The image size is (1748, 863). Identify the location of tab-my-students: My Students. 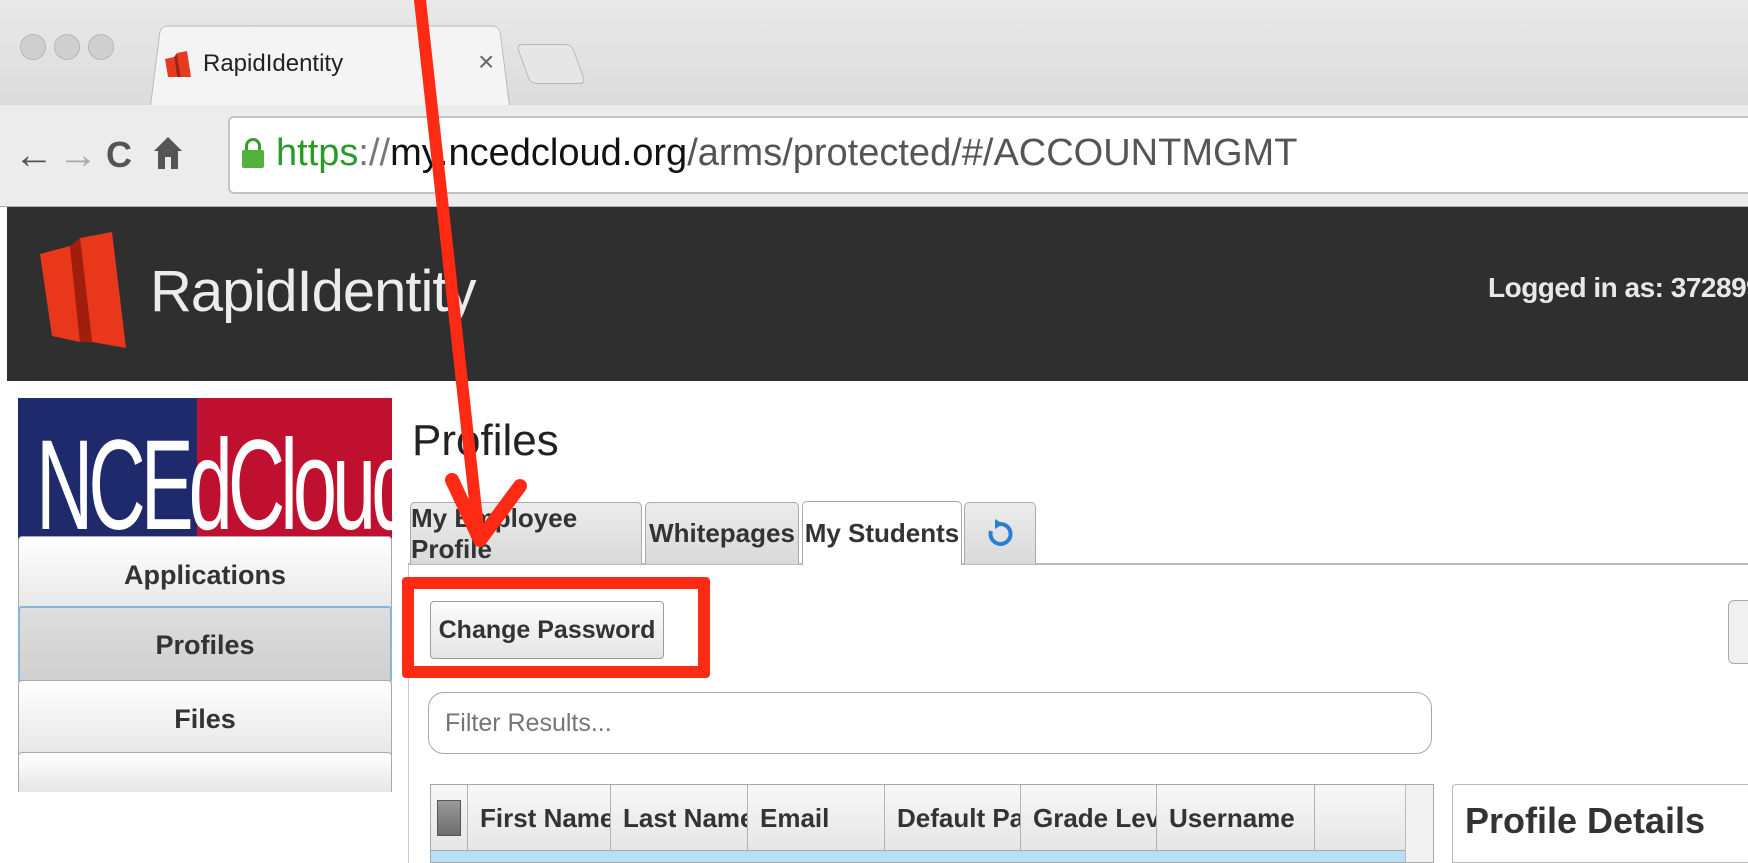
(882, 533).